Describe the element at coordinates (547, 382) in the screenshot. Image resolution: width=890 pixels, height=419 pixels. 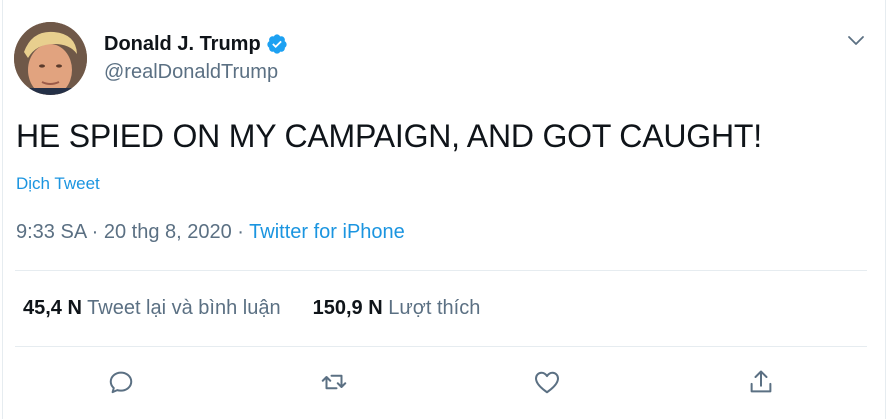
I see `heart-icon` at that location.